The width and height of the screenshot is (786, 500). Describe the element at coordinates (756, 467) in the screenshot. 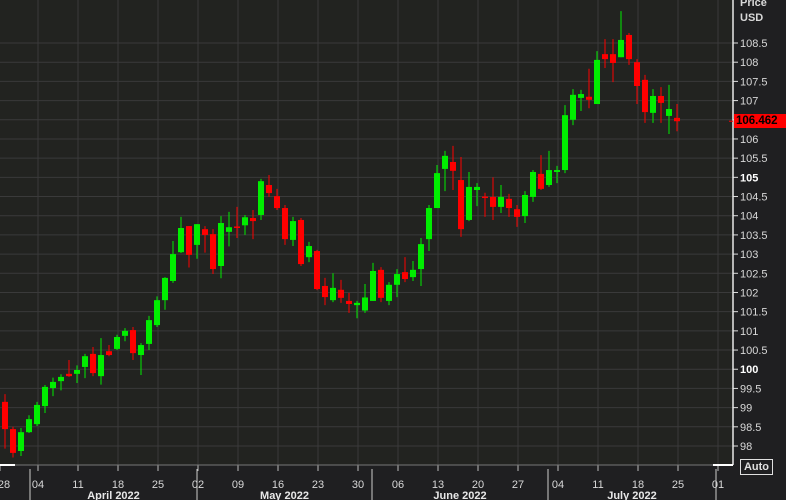

I see `auto-scale-button: Auto` at that location.